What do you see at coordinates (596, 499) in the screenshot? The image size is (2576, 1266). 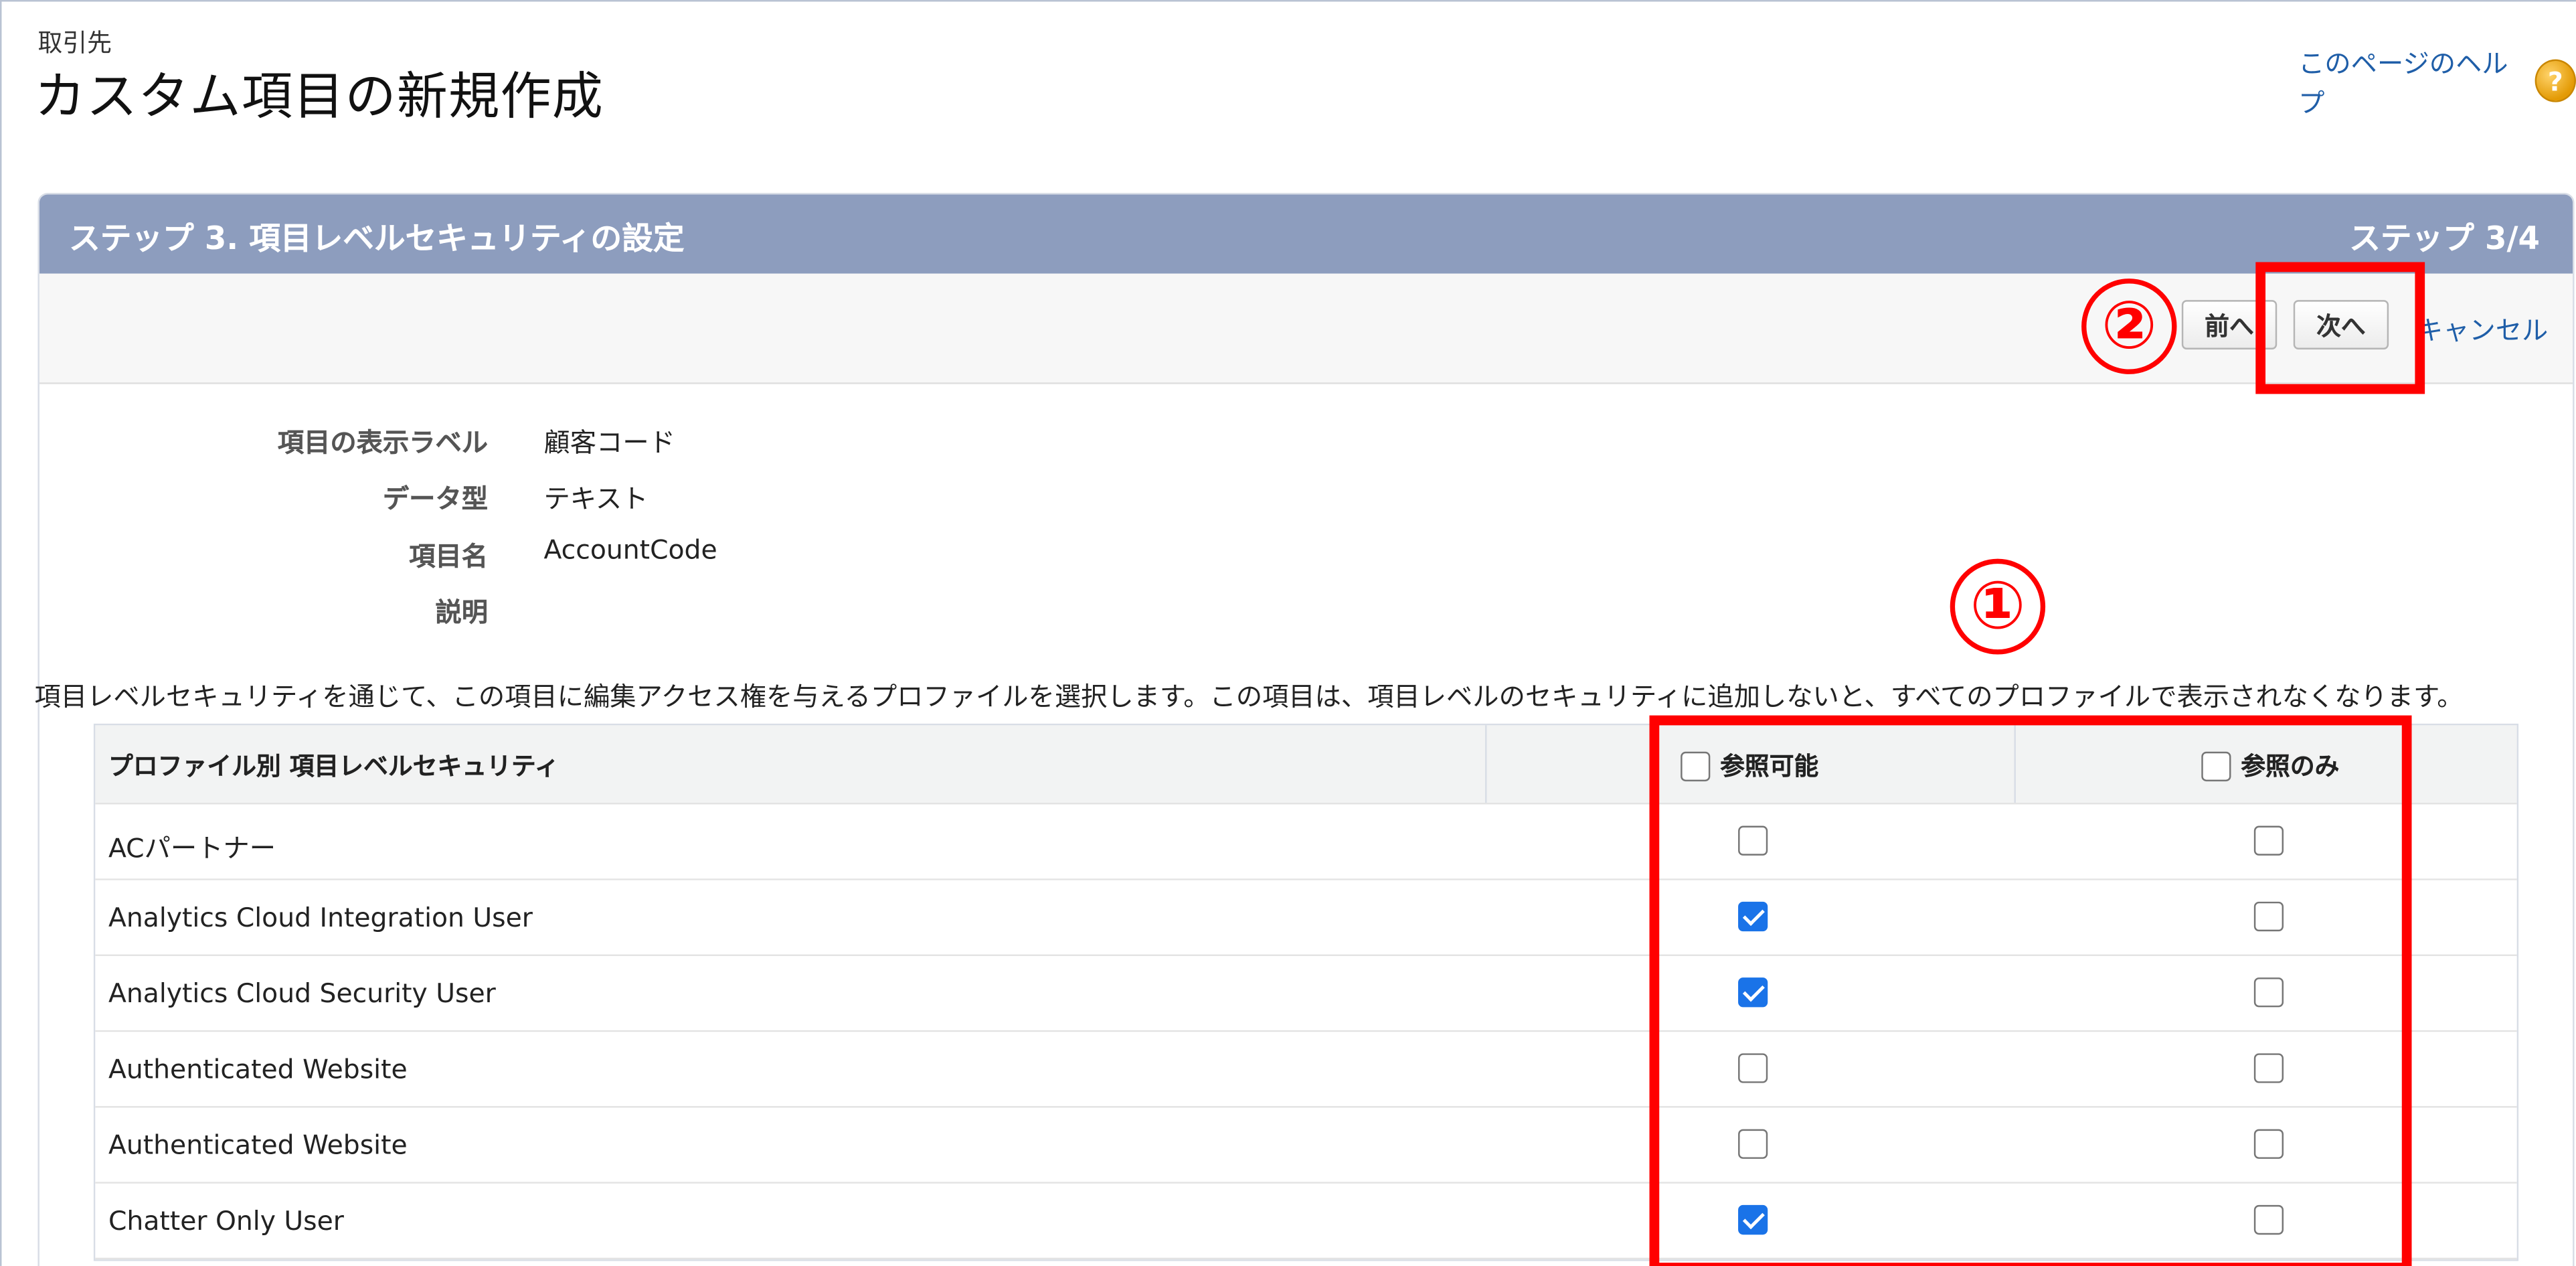 I see `data-type-value: テキスト` at bounding box center [596, 499].